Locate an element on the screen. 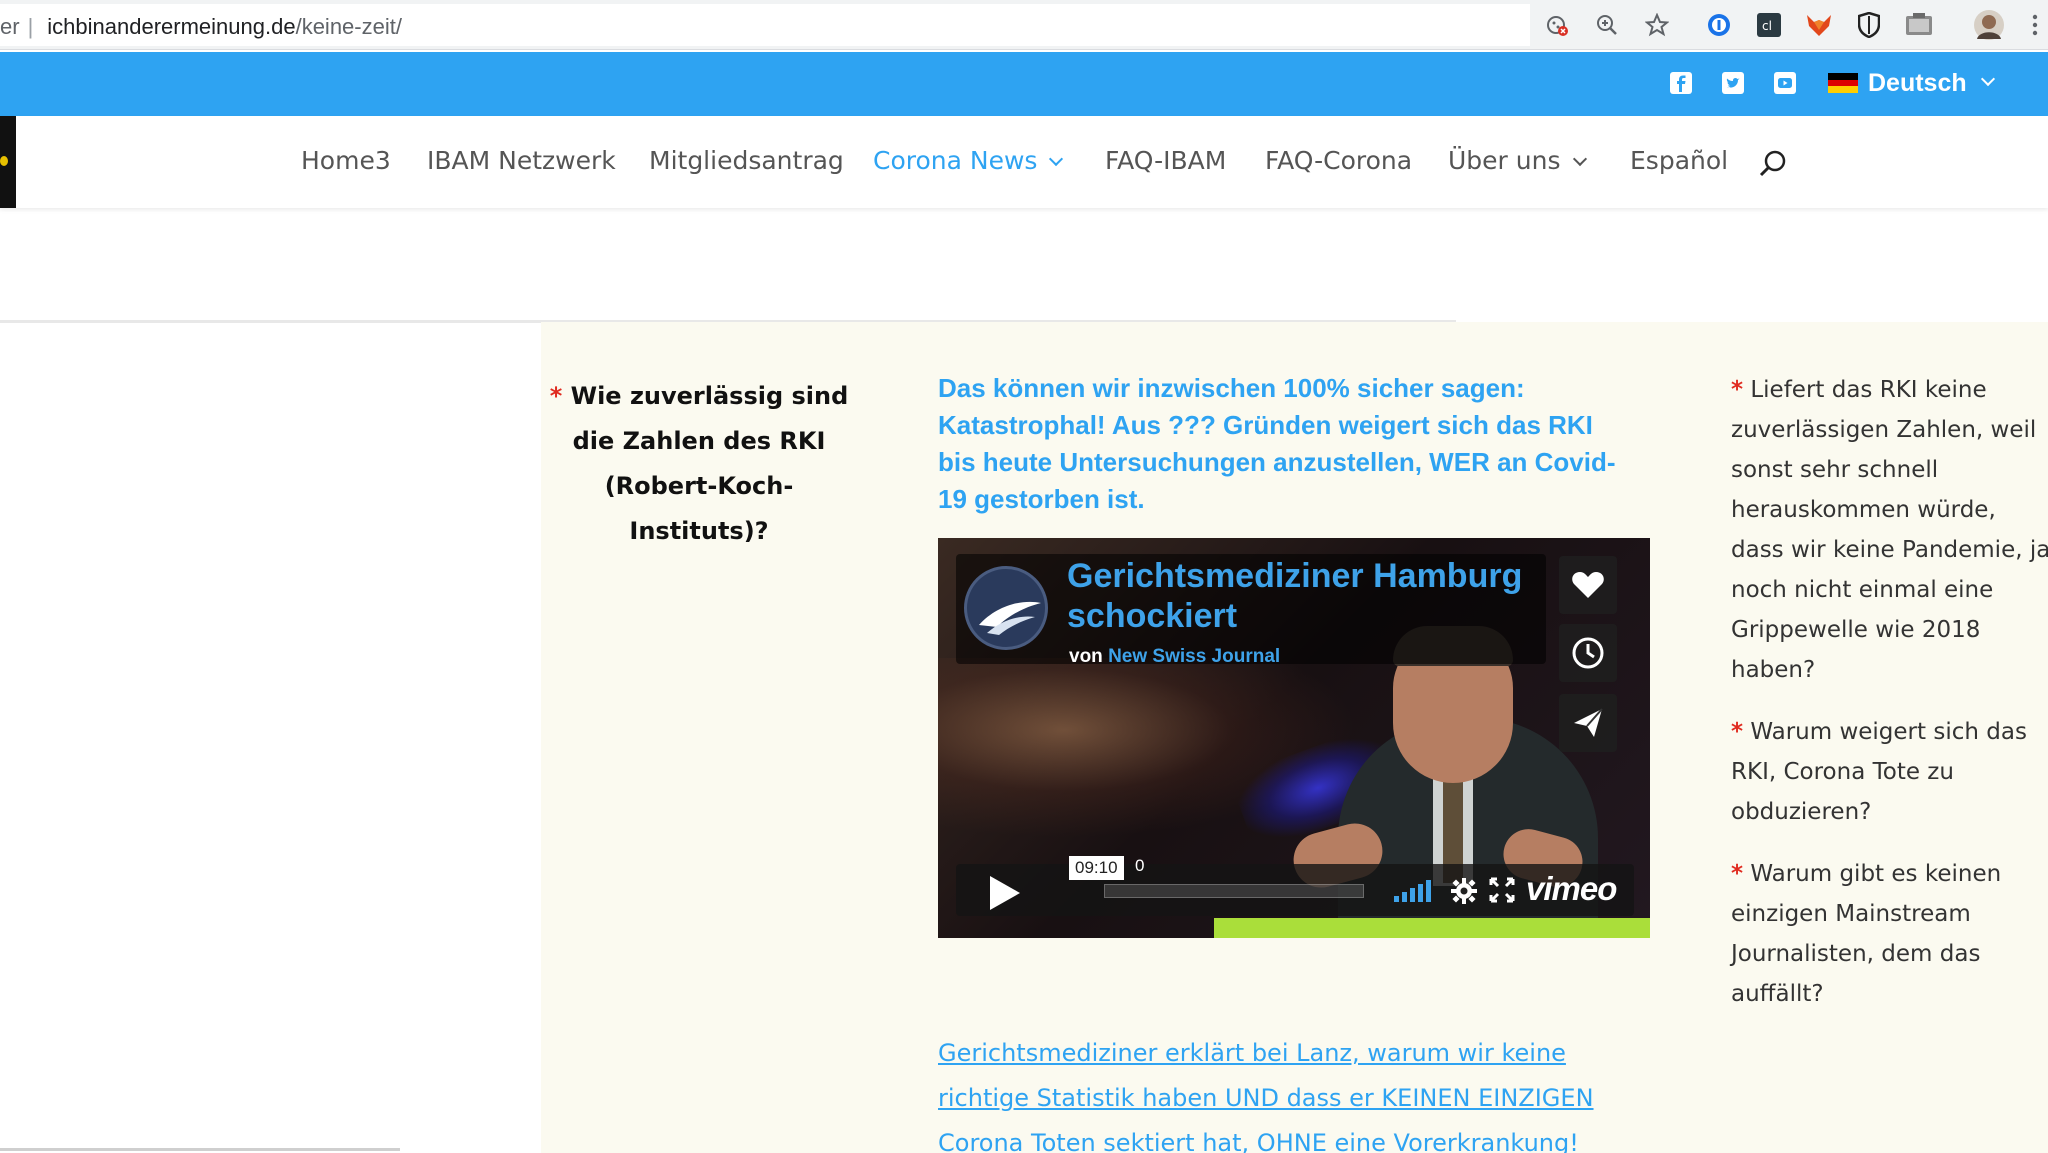 The height and width of the screenshot is (1153, 2048). share-button is located at coordinates (1588, 723).